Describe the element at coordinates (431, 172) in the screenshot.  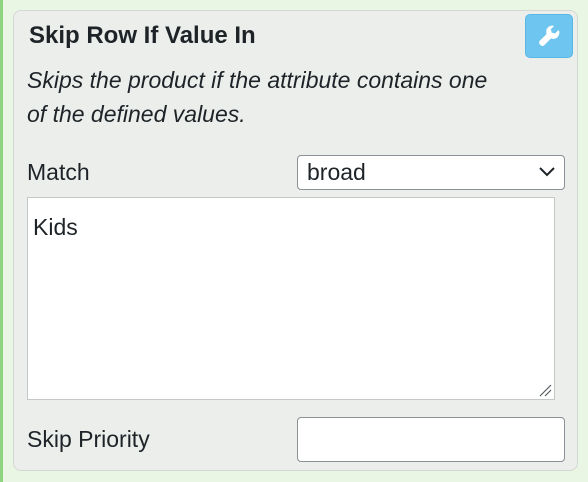
I see `match-select: broad` at that location.